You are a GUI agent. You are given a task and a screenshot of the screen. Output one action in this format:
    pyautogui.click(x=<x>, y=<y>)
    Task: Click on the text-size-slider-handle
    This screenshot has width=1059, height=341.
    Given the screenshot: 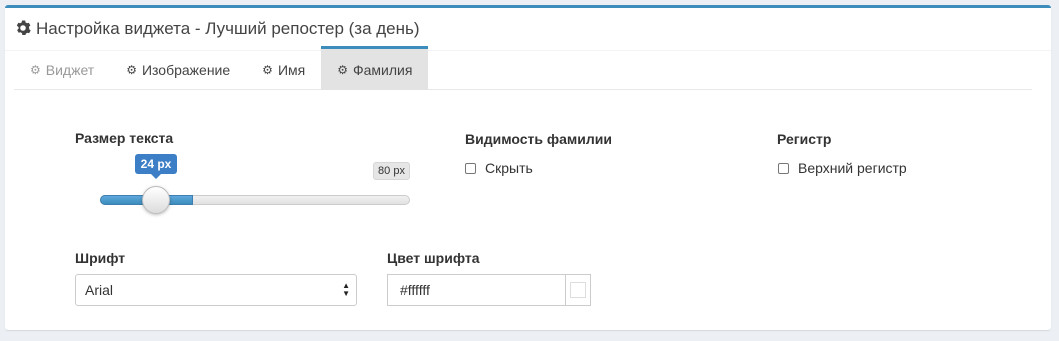 What is the action you would take?
    pyautogui.click(x=156, y=200)
    